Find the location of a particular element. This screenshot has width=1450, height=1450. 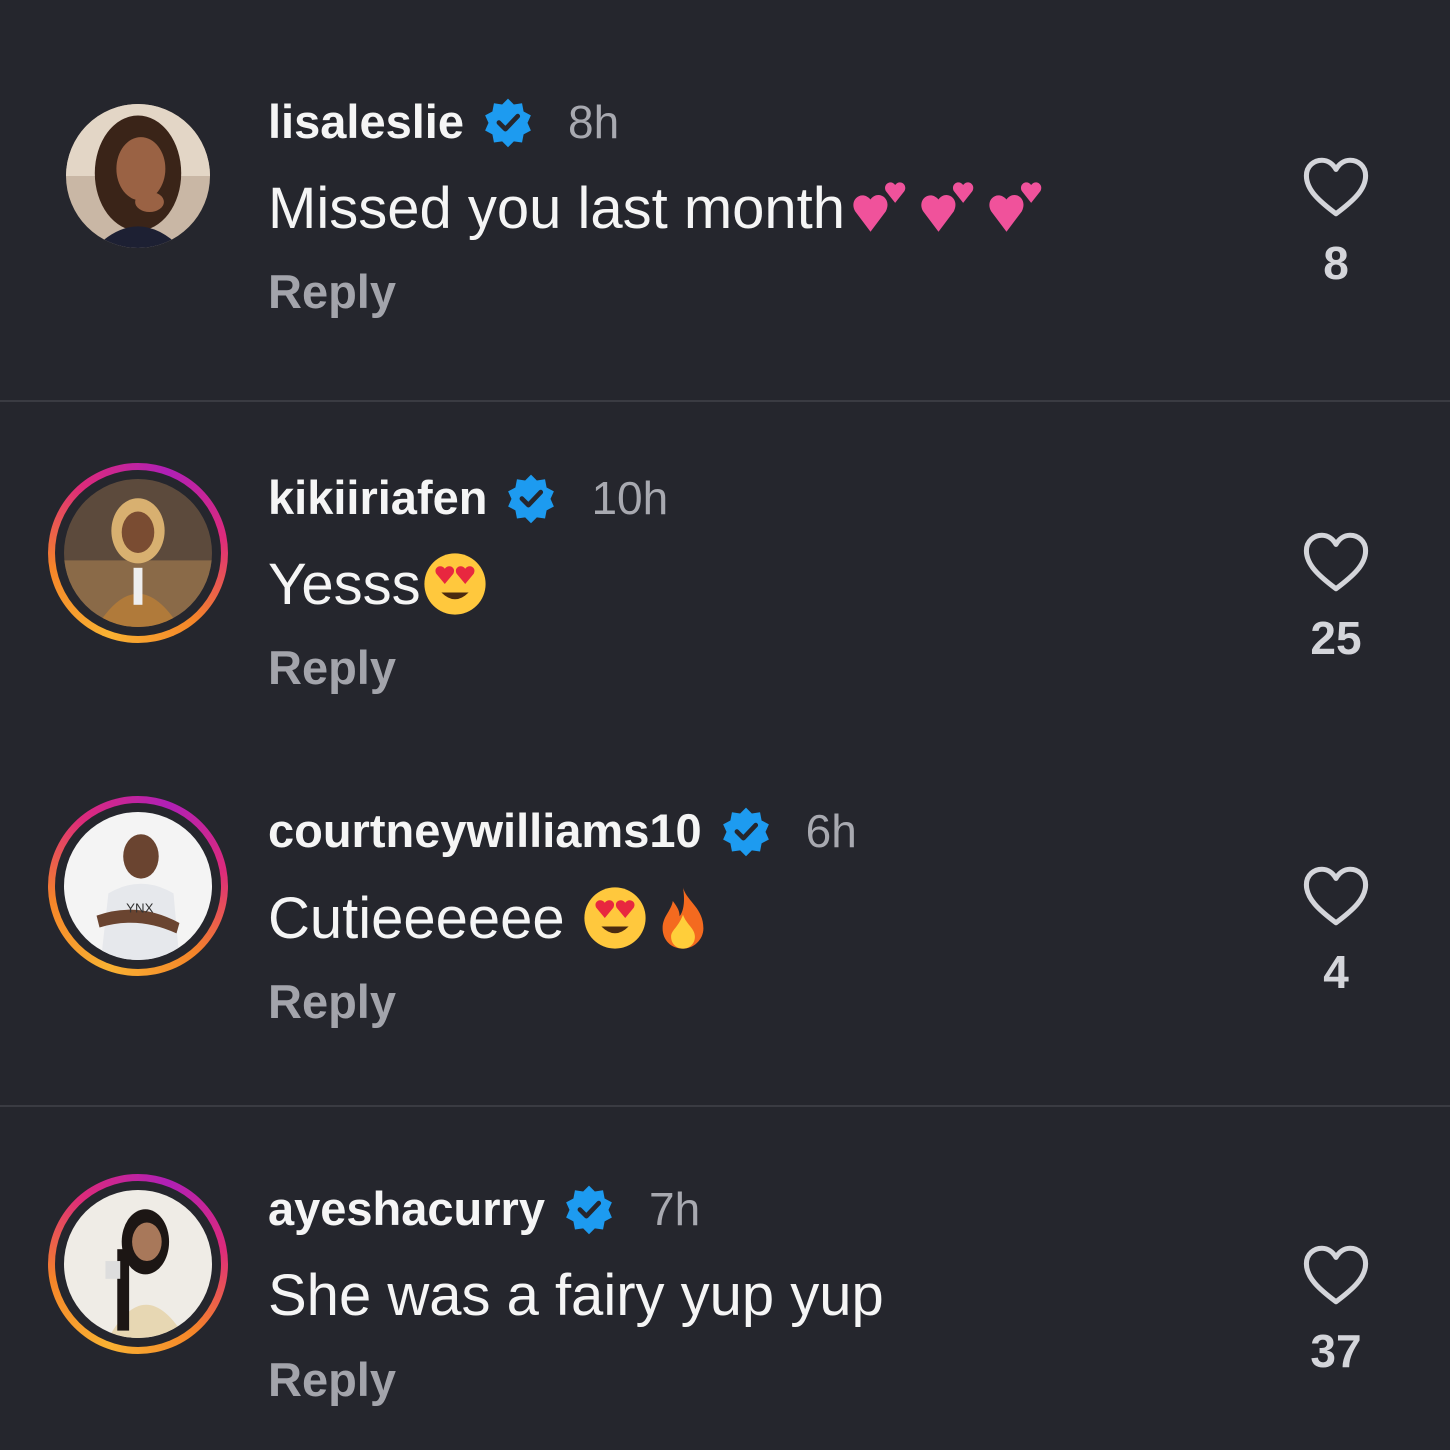

comment-header: courtneywilliams10 6h is located at coordinates (562, 830).